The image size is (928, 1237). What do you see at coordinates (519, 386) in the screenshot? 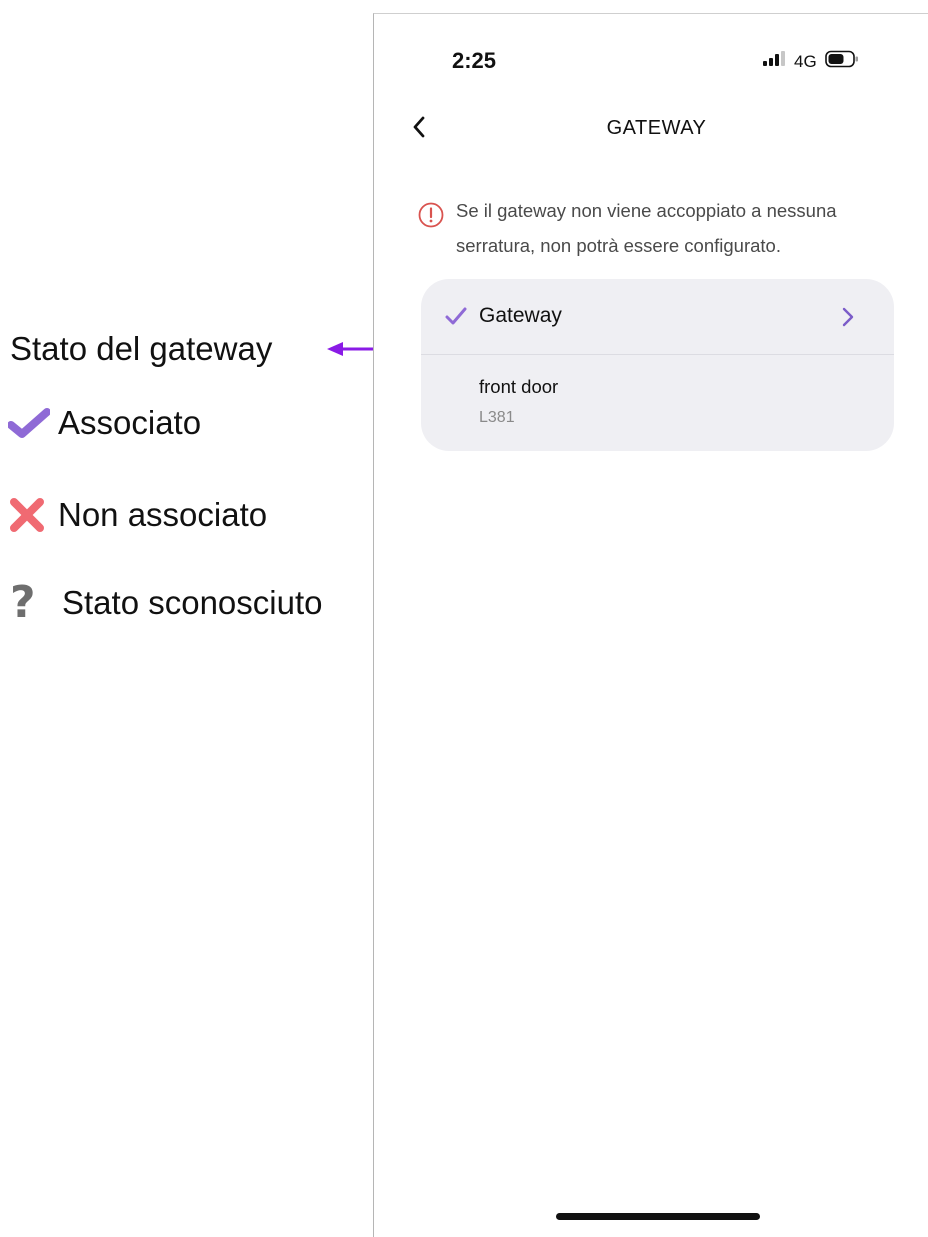
I see `lock-name: front door` at bounding box center [519, 386].